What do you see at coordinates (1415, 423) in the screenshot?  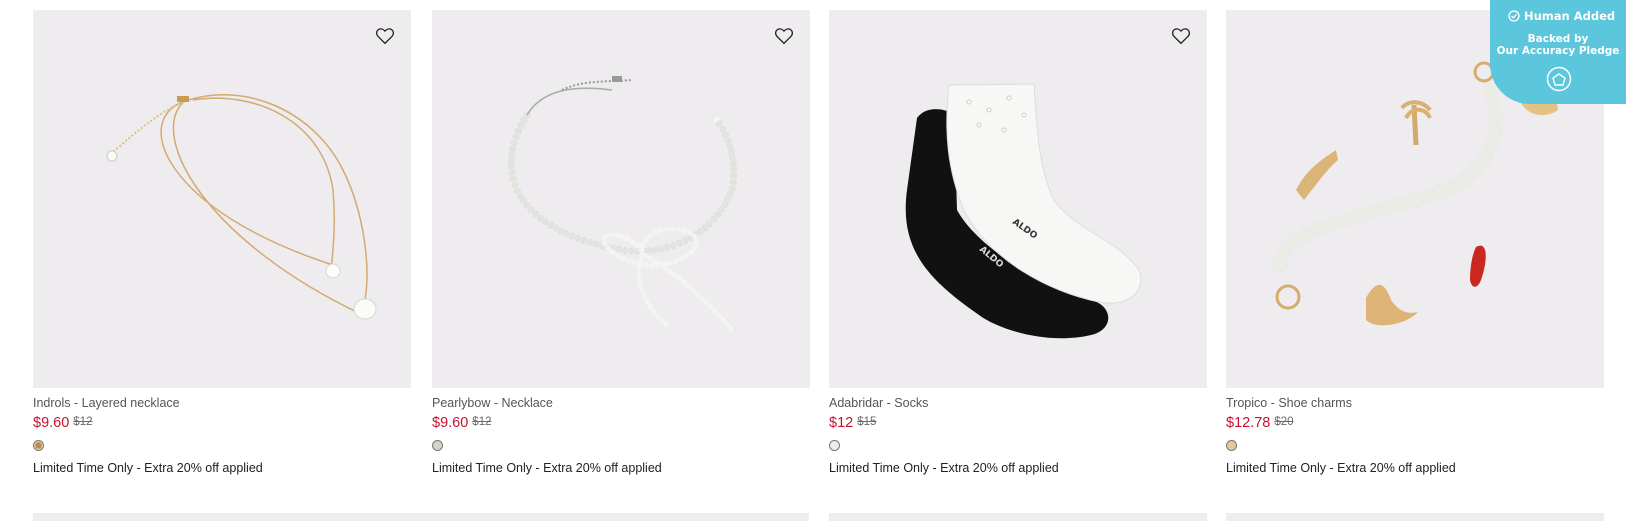 I see `price-row: $12.78 $20` at bounding box center [1415, 423].